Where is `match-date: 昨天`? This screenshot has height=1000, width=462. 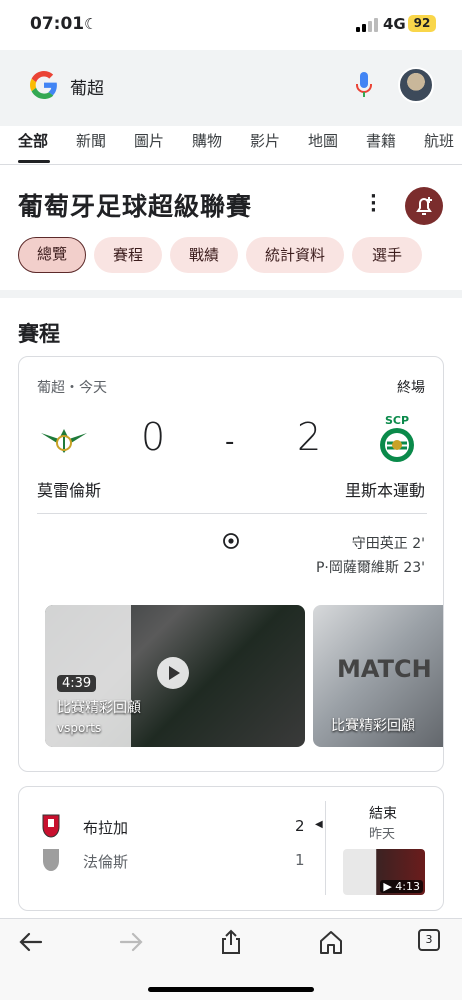 match-date: 昨天 is located at coordinates (382, 834).